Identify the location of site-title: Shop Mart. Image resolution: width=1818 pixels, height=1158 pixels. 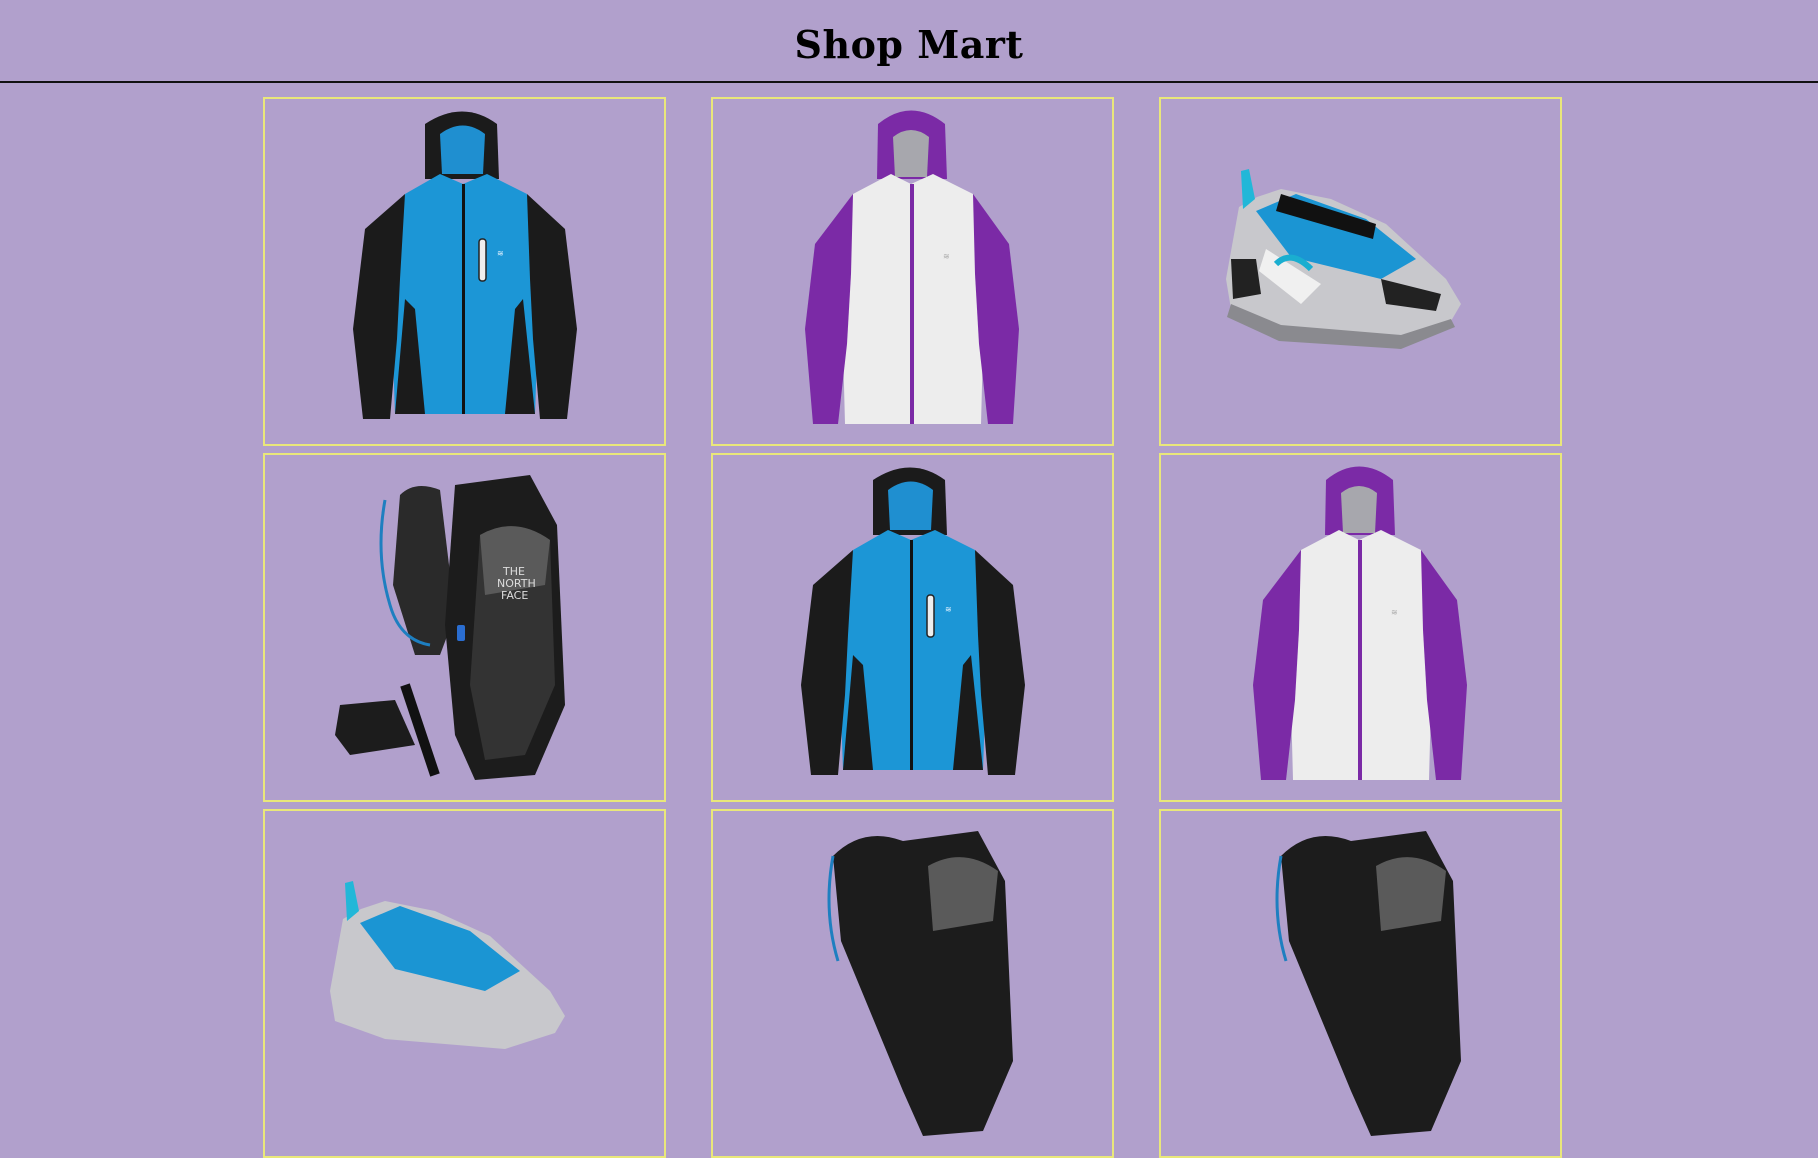
(909, 44).